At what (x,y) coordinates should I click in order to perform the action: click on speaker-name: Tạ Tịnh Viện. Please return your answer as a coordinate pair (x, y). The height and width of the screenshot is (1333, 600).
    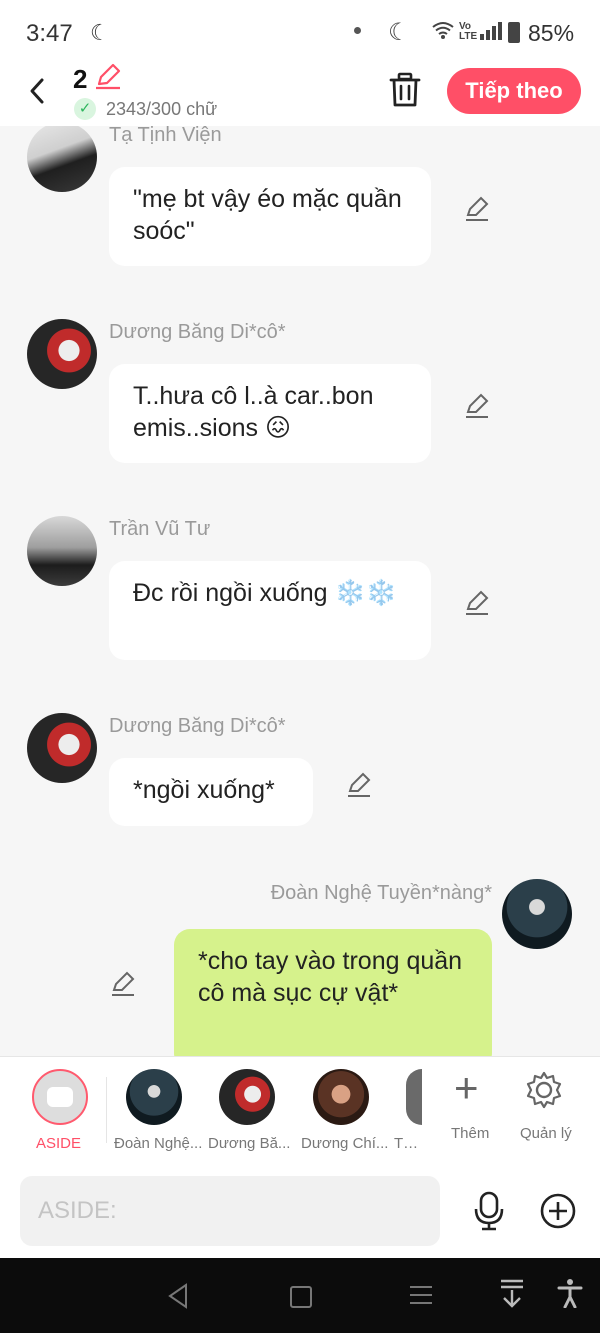
    Looking at the image, I should click on (165, 136).